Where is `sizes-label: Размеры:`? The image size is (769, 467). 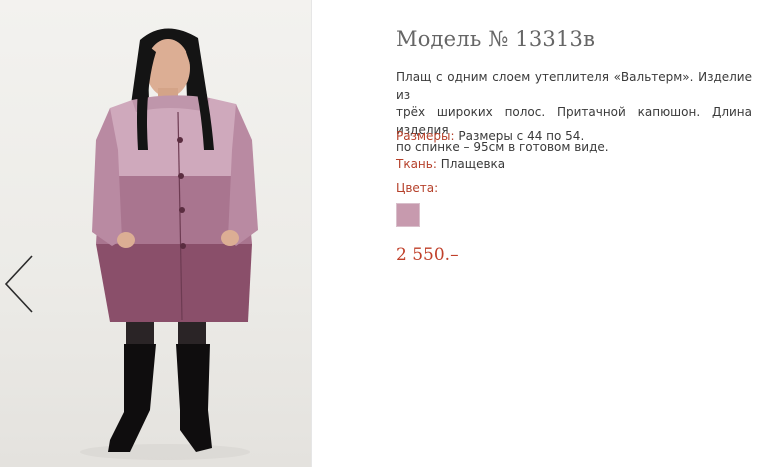
sizes-label: Размеры: is located at coordinates (425, 136).